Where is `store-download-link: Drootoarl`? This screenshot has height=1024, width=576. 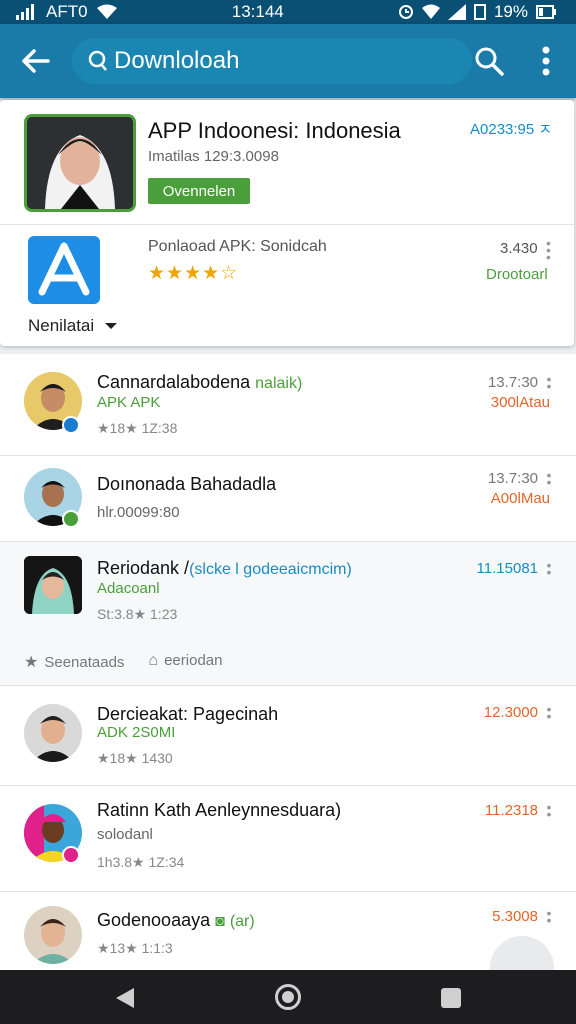
store-download-link: Drootoarl is located at coordinates (517, 274).